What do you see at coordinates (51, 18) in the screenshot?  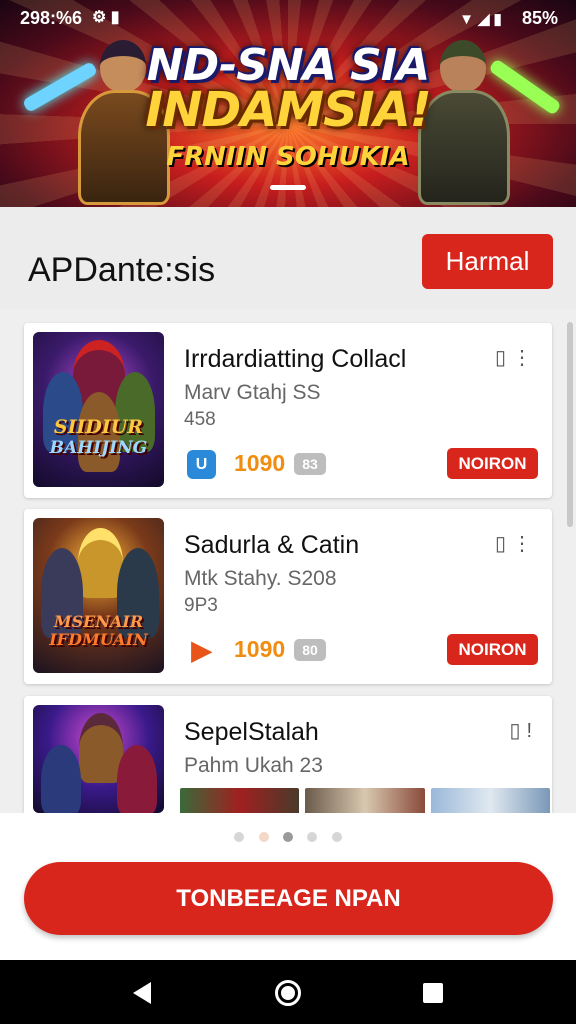 I see `status-time: 298:%6` at bounding box center [51, 18].